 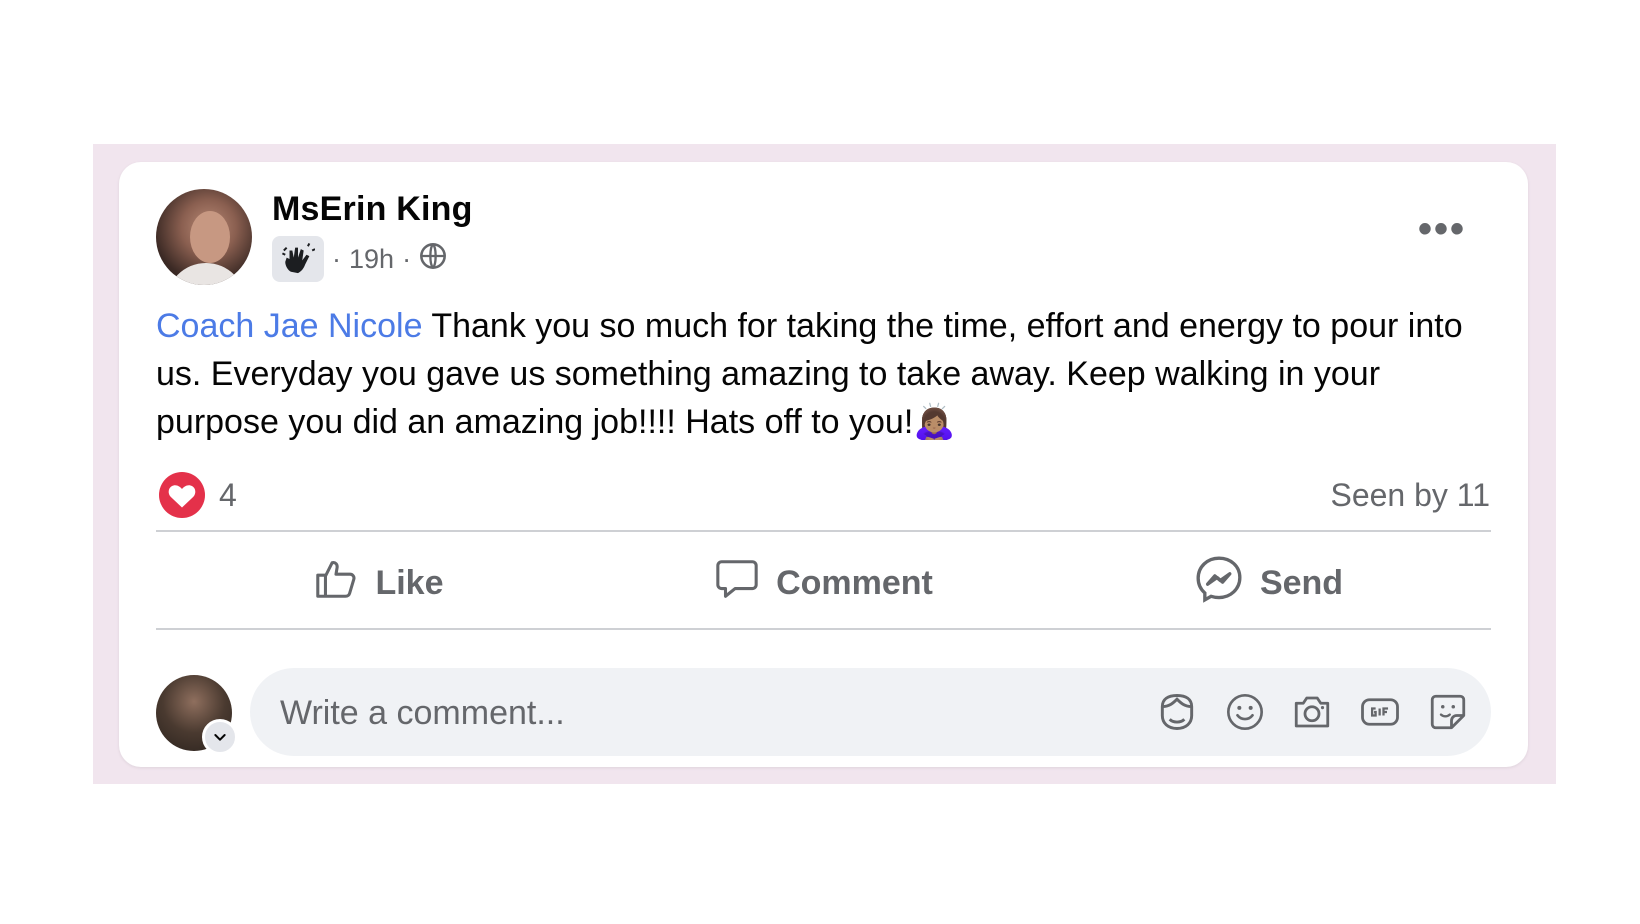 I want to click on avatar-shirt, so click(x=206, y=274).